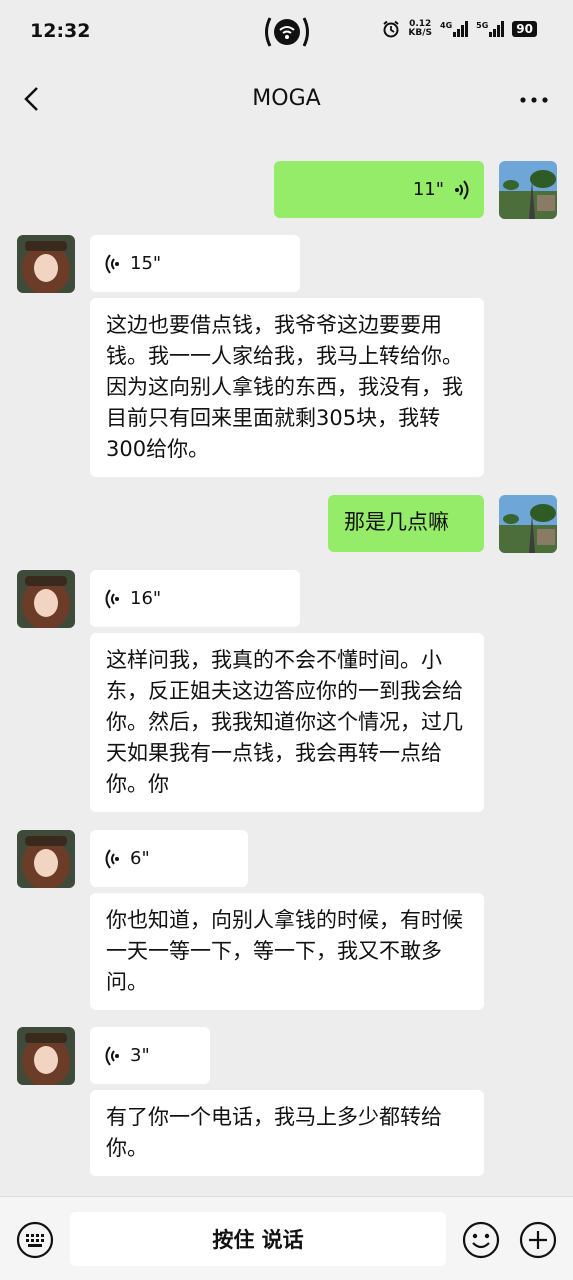  I want to click on voice-message-incoming: 16", so click(195, 598).